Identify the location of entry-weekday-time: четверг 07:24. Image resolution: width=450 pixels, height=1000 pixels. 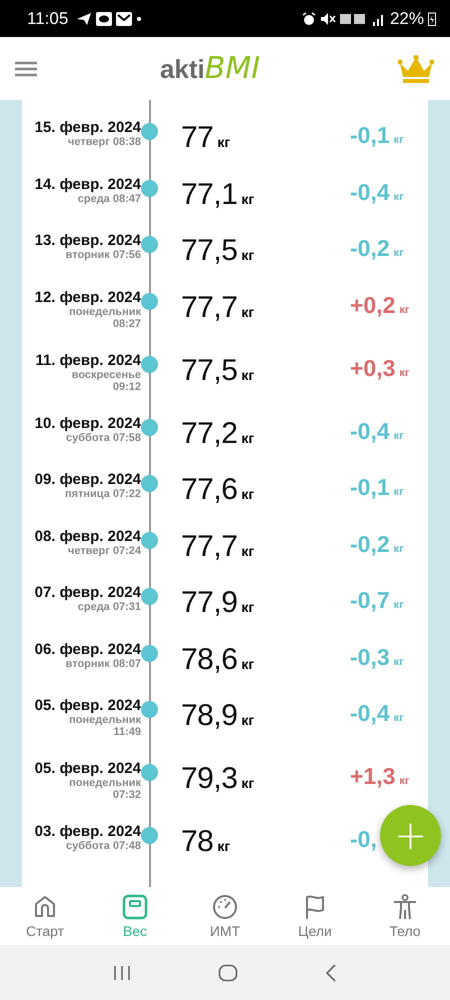
(104, 551).